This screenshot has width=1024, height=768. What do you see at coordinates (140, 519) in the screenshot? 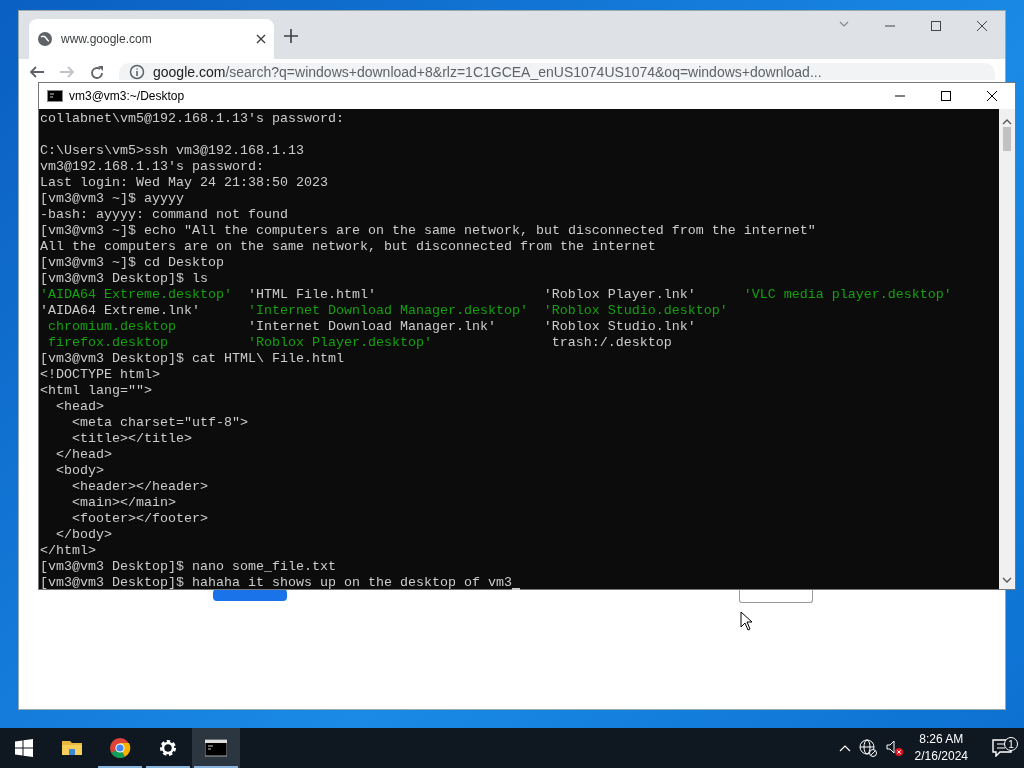
I see `terminal-line: <footer></footer>` at bounding box center [140, 519].